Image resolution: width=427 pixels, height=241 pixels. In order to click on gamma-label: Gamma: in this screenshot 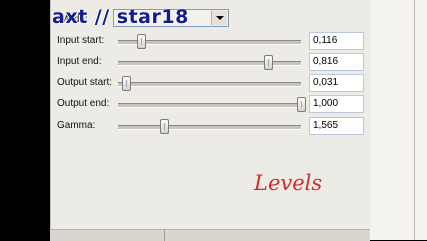, I will do `click(76, 125)`.